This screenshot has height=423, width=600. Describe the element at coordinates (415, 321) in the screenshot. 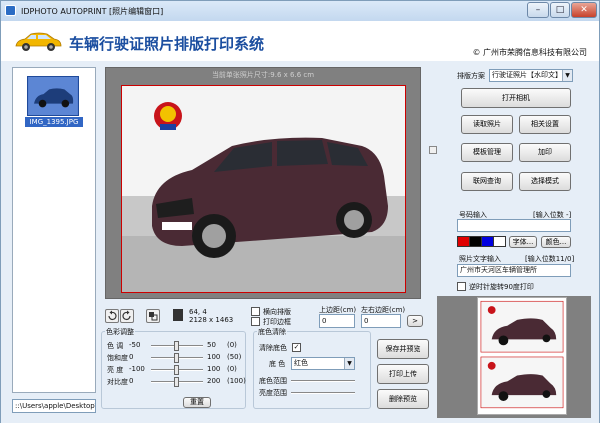

I see `apply-margin-button: >` at that location.